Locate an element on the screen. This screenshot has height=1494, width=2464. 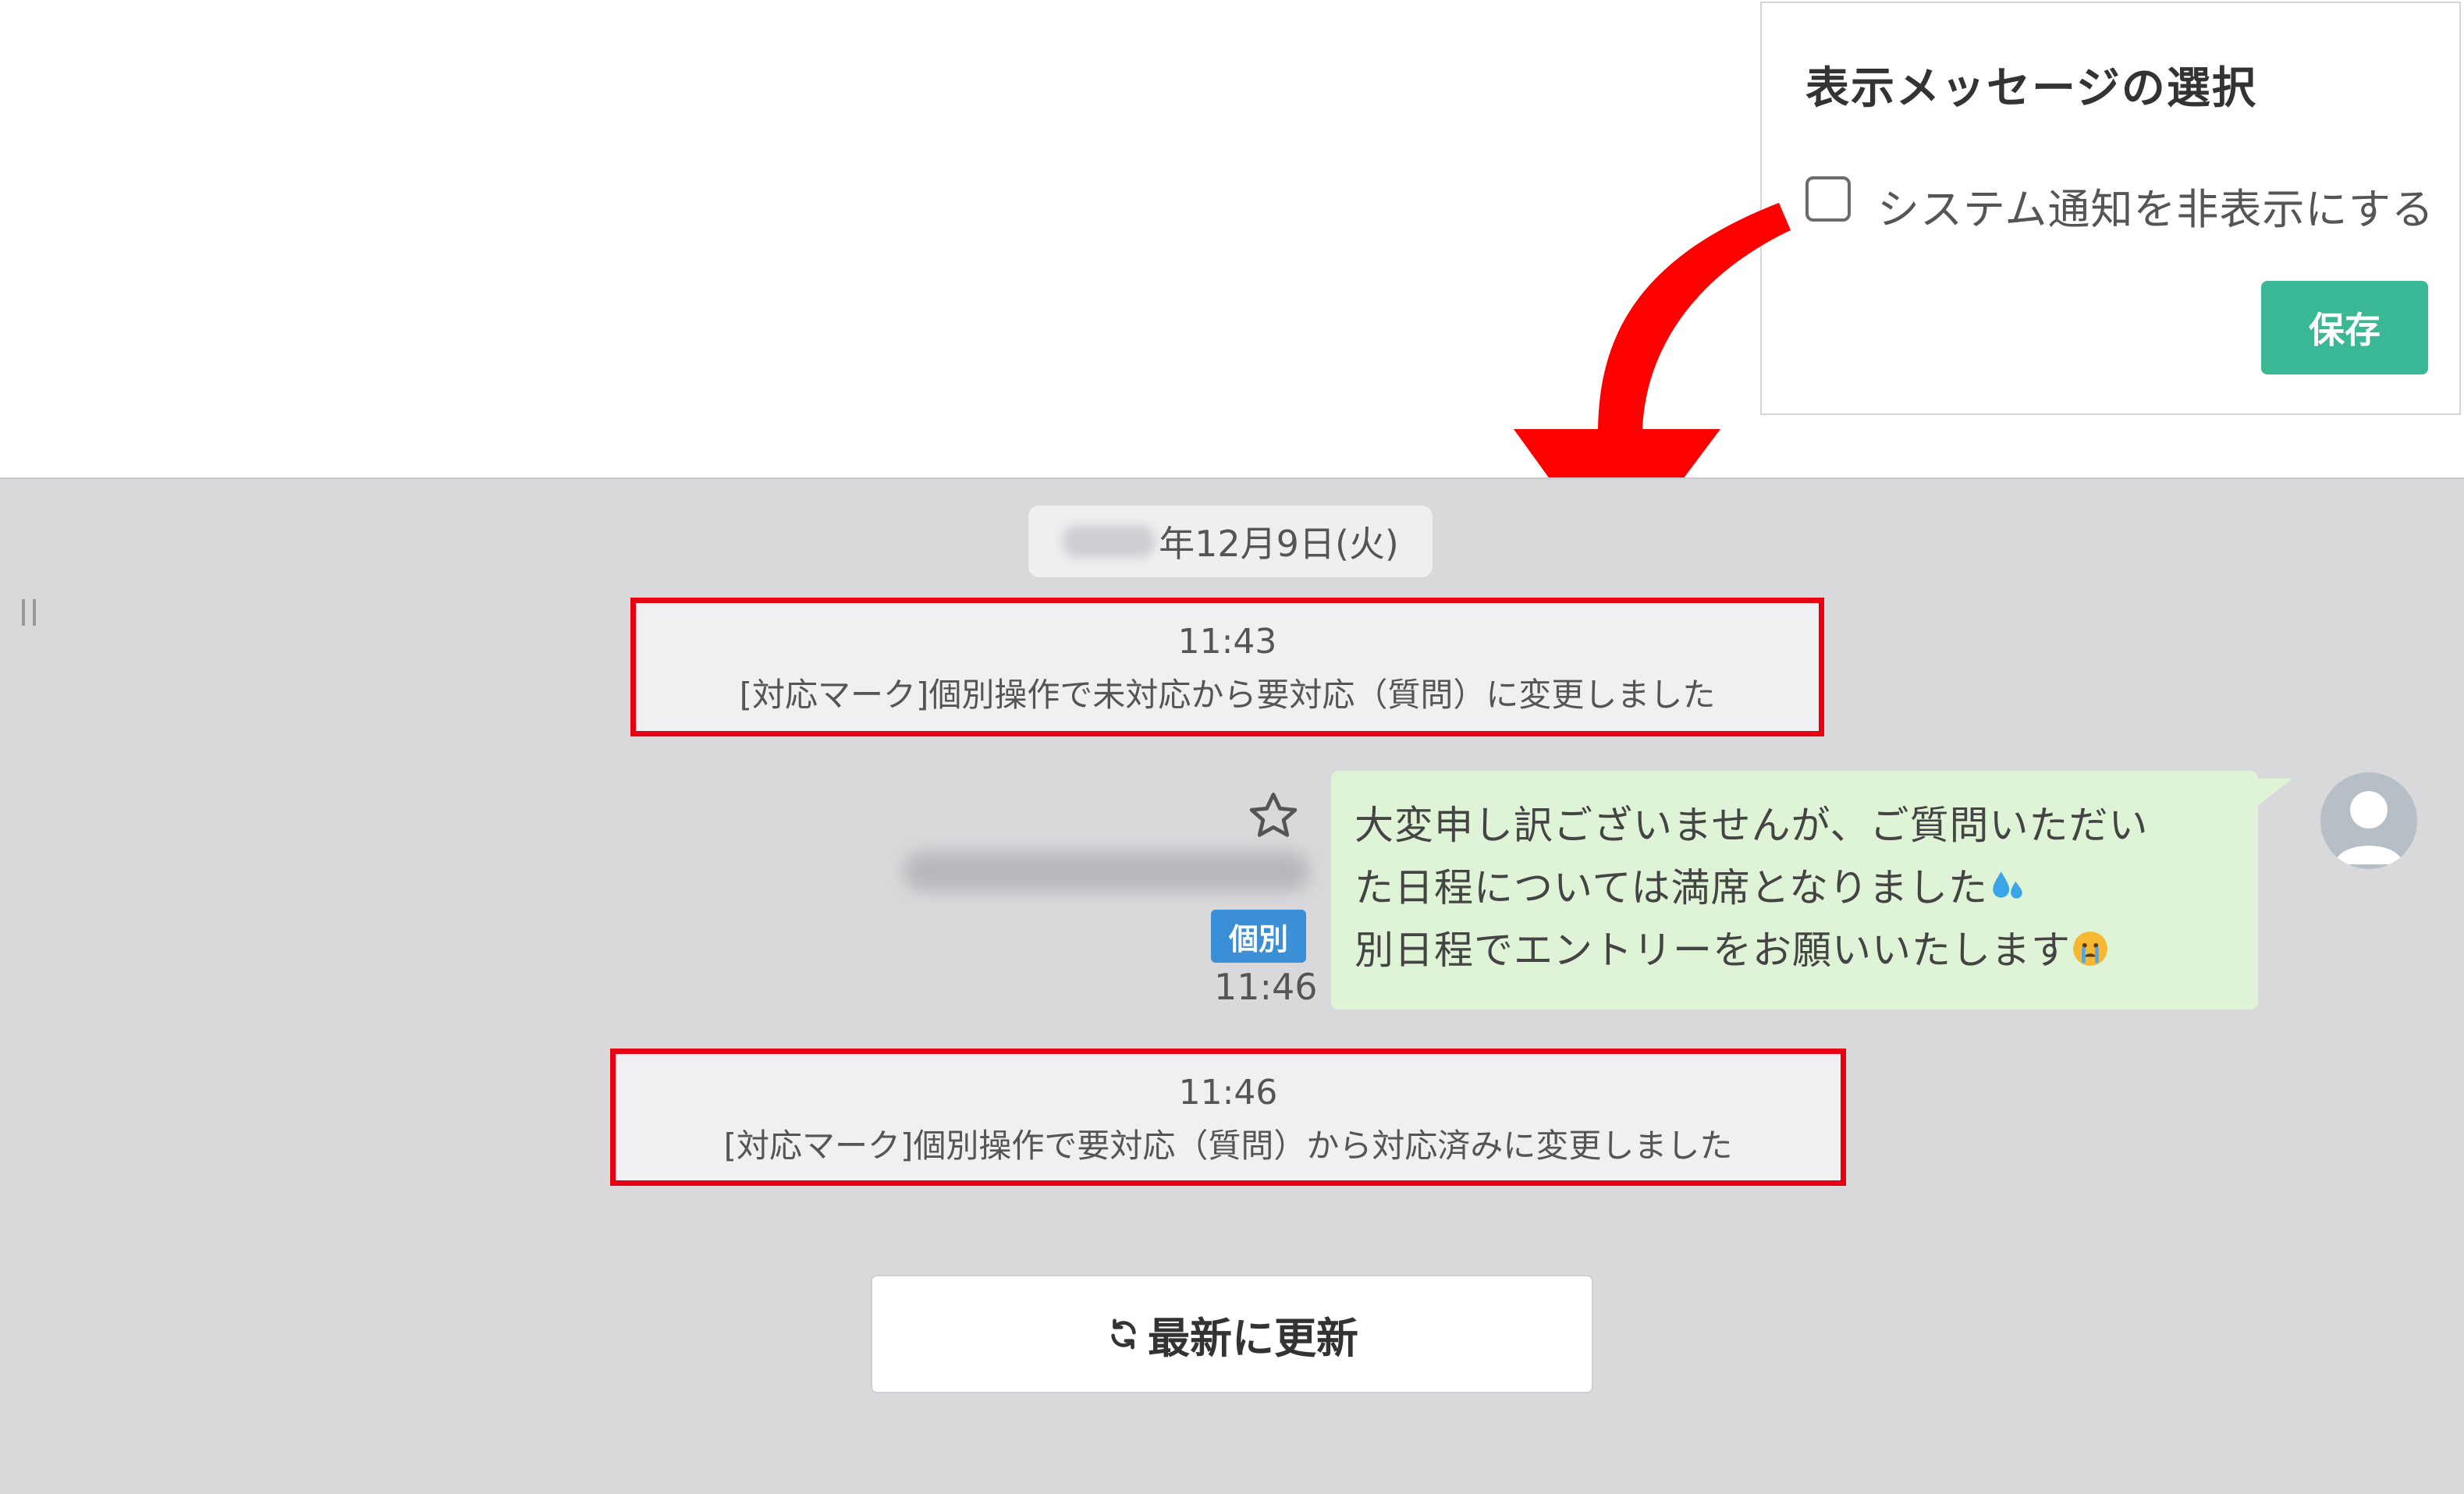
hide-system-notifications-checkbox is located at coordinates (1828, 199).